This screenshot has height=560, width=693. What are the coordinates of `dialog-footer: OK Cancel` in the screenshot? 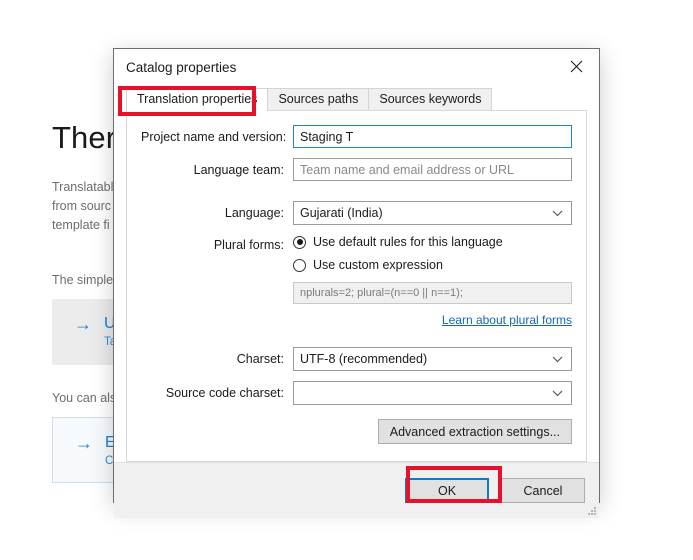 It's located at (356, 490).